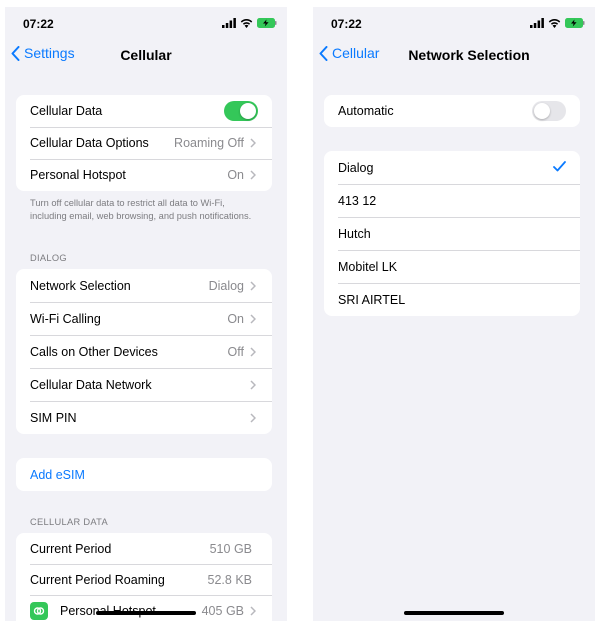 The width and height of the screenshot is (600, 628). Describe the element at coordinates (144, 175) in the screenshot. I see `personal-hotspot-row: Personal Hotspot On` at that location.